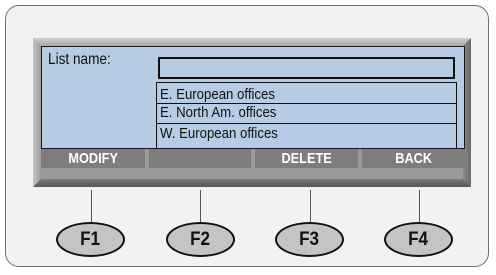  What do you see at coordinates (306, 158) in the screenshot?
I see `softkey-delete: DELETE` at bounding box center [306, 158].